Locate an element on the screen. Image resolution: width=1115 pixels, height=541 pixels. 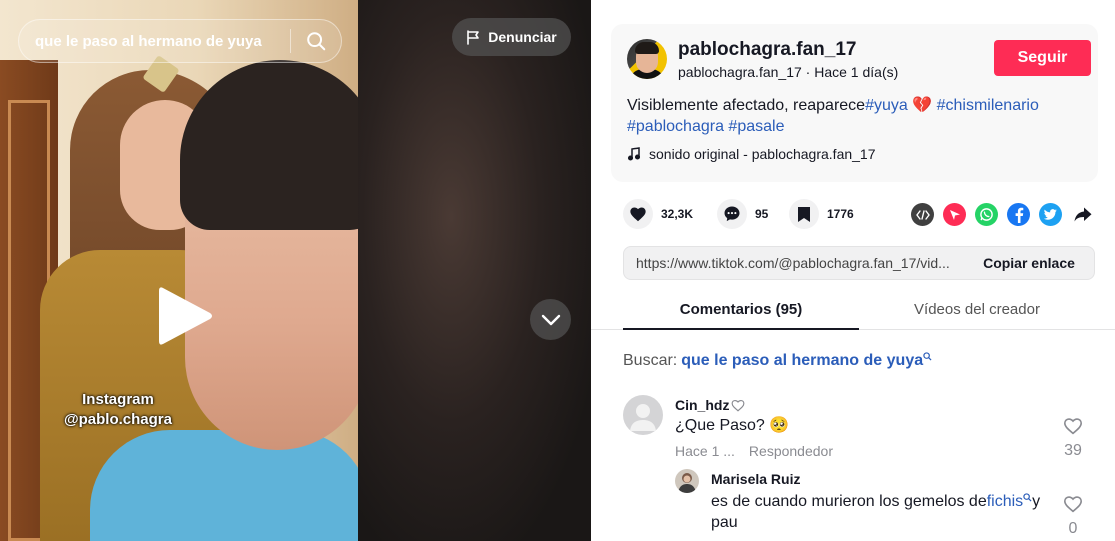
hashtag-pablochagra: #pablochagra is located at coordinates (675, 126).